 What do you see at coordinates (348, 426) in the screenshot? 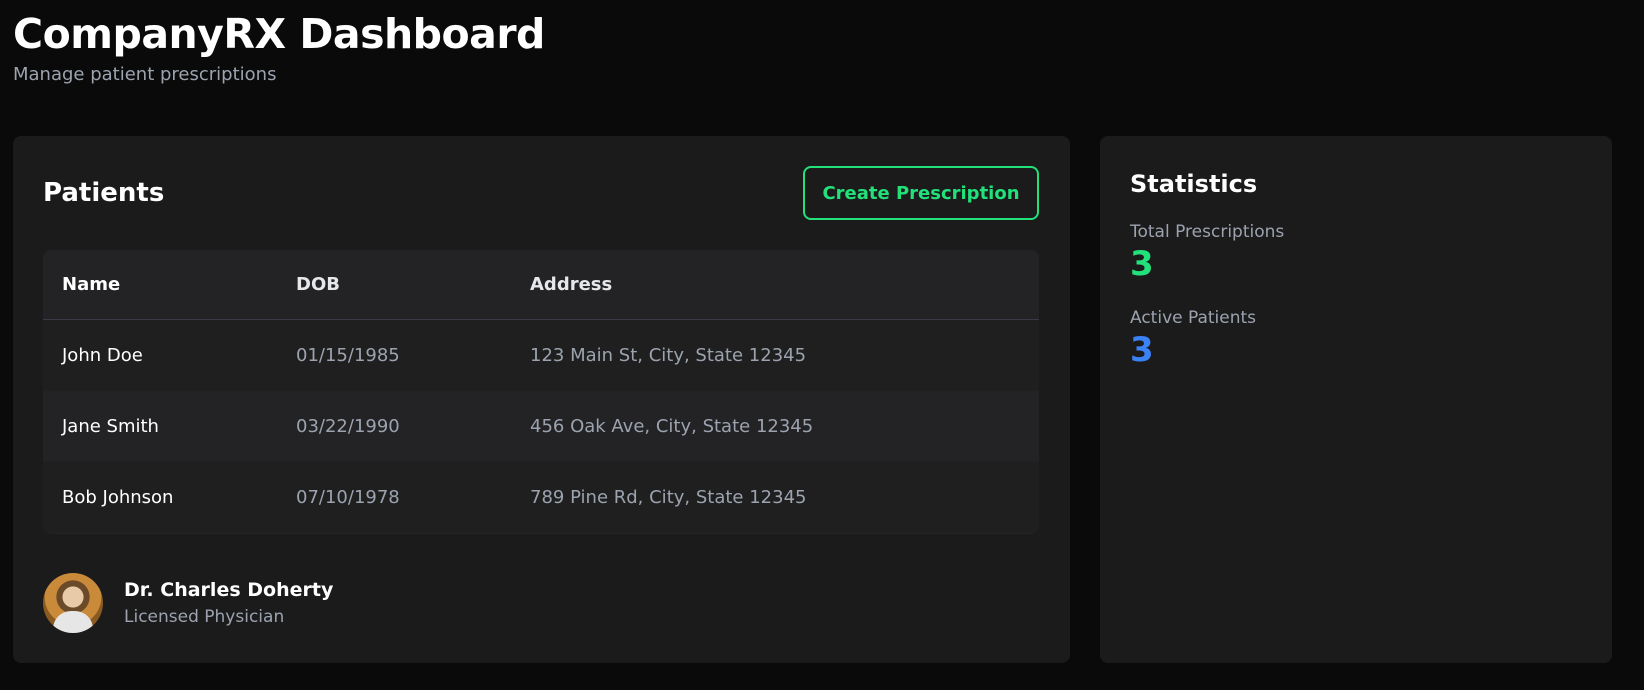
I see `patient-dob: 03/22/1990` at bounding box center [348, 426].